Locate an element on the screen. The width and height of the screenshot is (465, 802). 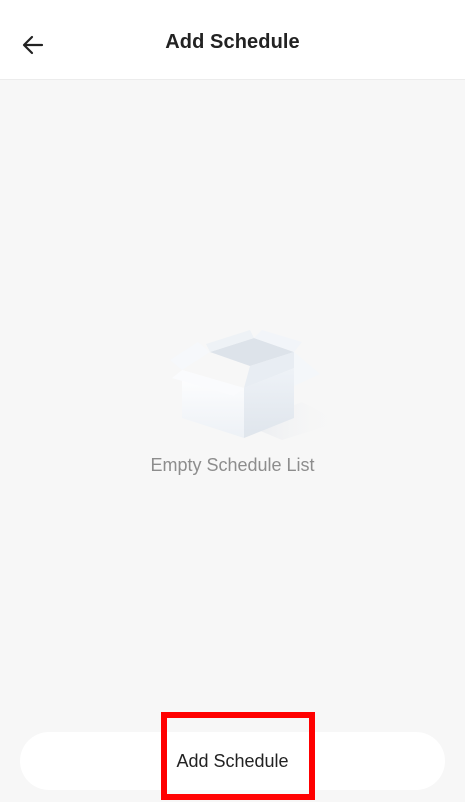
top-bar: Add Schedule is located at coordinates (232, 40).